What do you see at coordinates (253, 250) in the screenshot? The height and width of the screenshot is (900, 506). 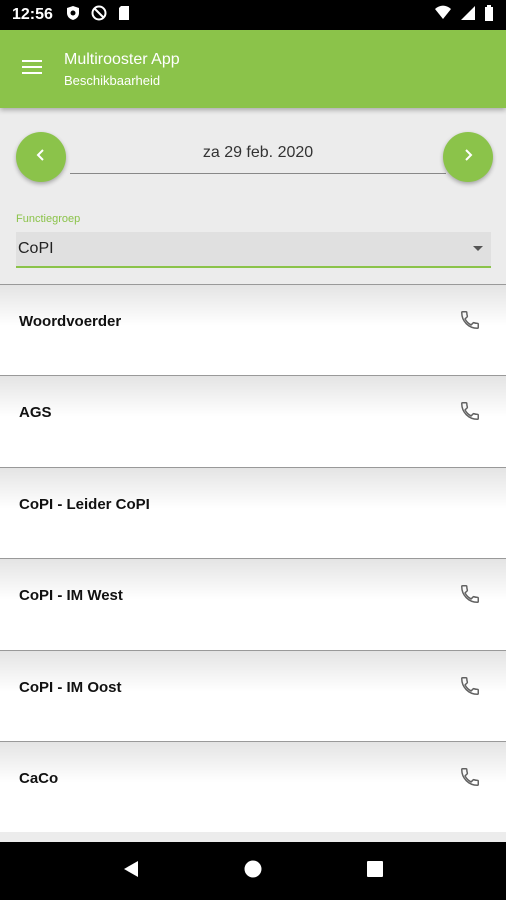 I see `functiegroep-select: CoPI` at bounding box center [253, 250].